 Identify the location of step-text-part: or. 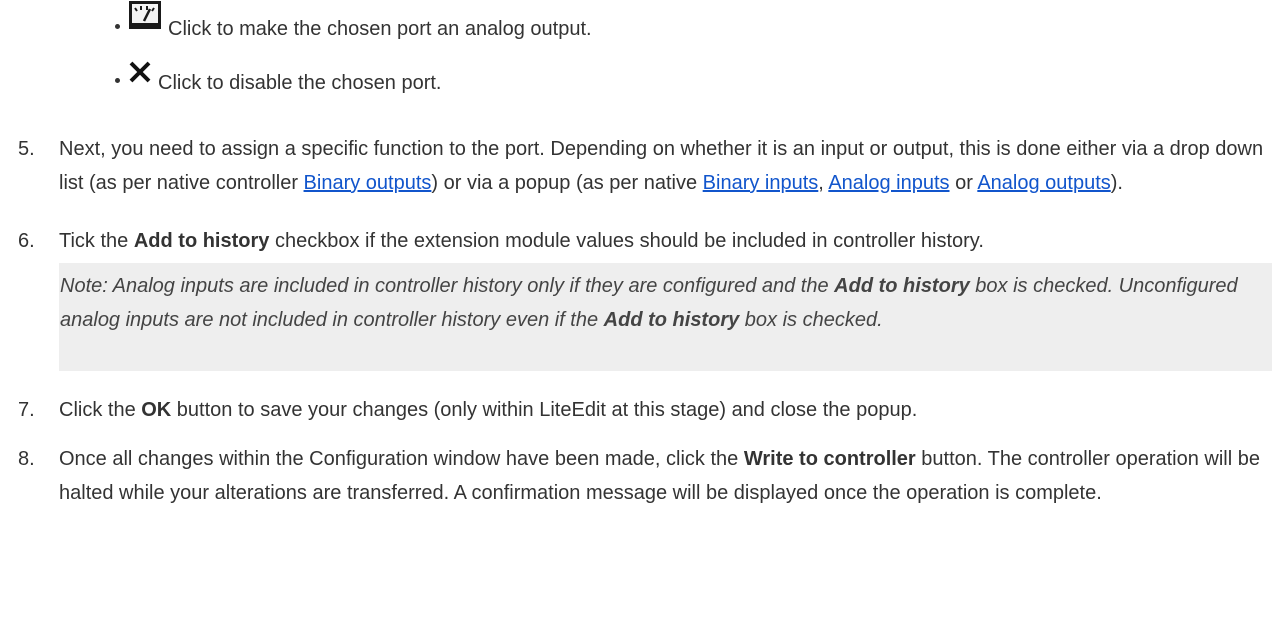
(963, 183).